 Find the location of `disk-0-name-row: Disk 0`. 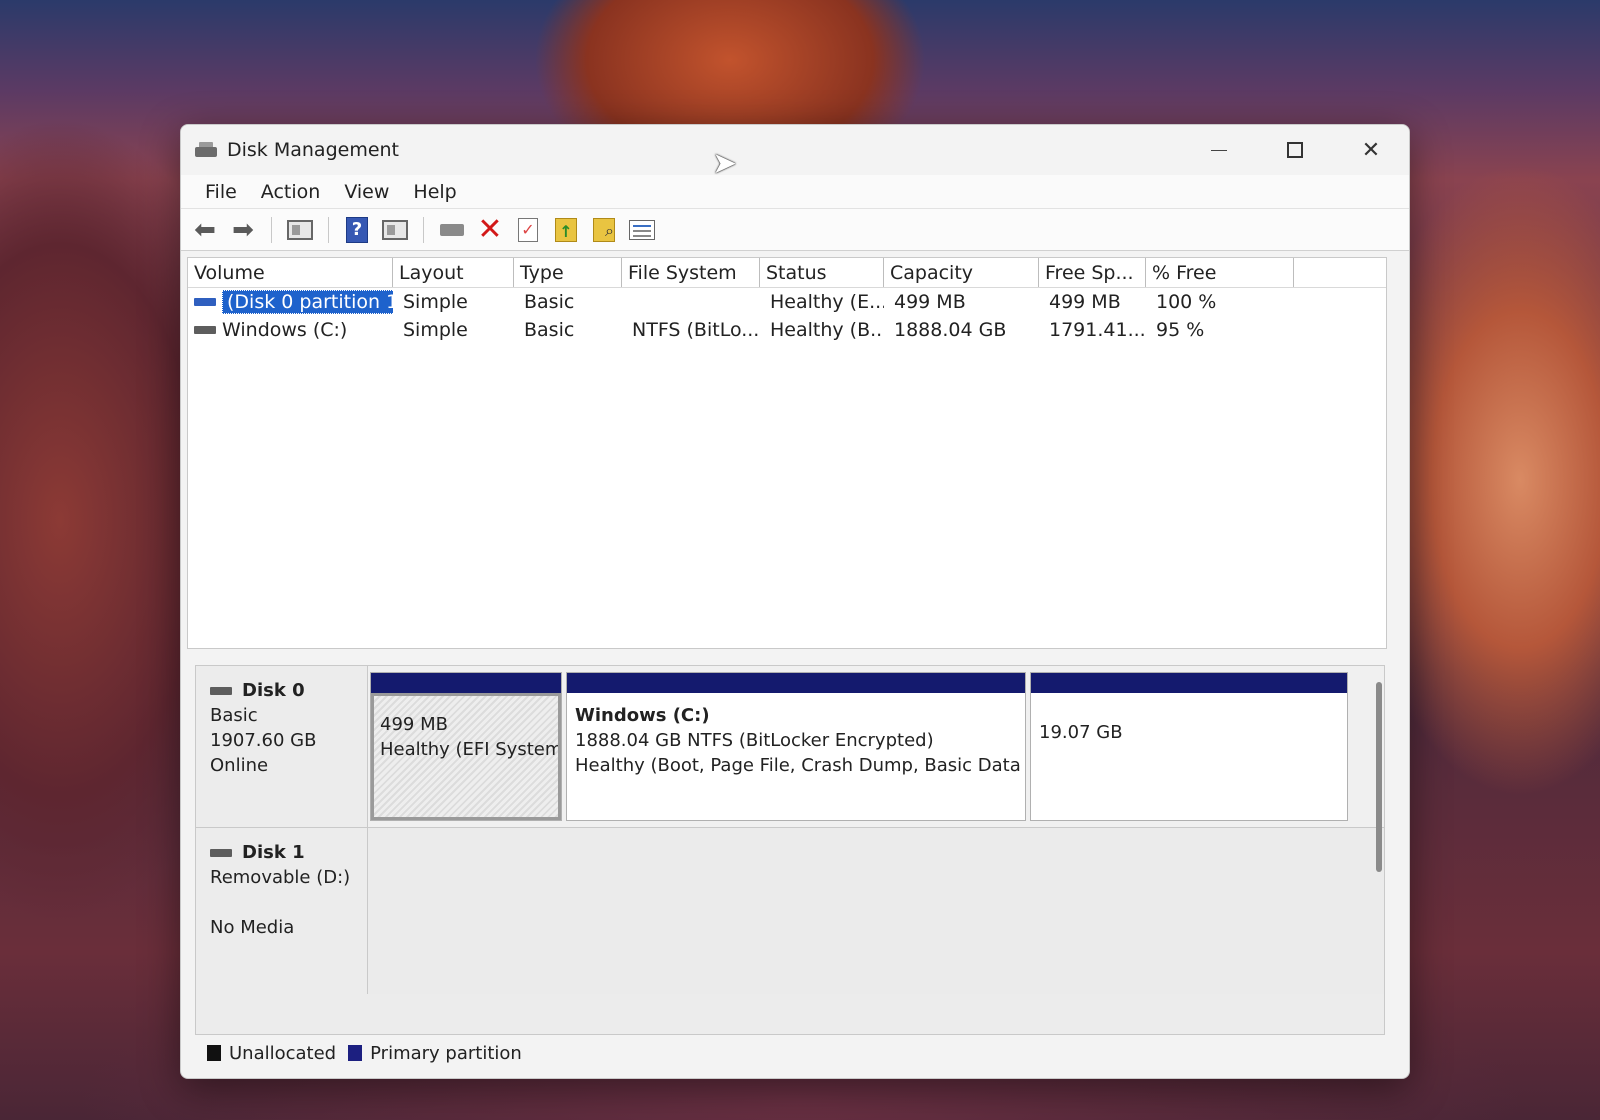

disk-0-name-row: Disk 0 is located at coordinates (281, 690).